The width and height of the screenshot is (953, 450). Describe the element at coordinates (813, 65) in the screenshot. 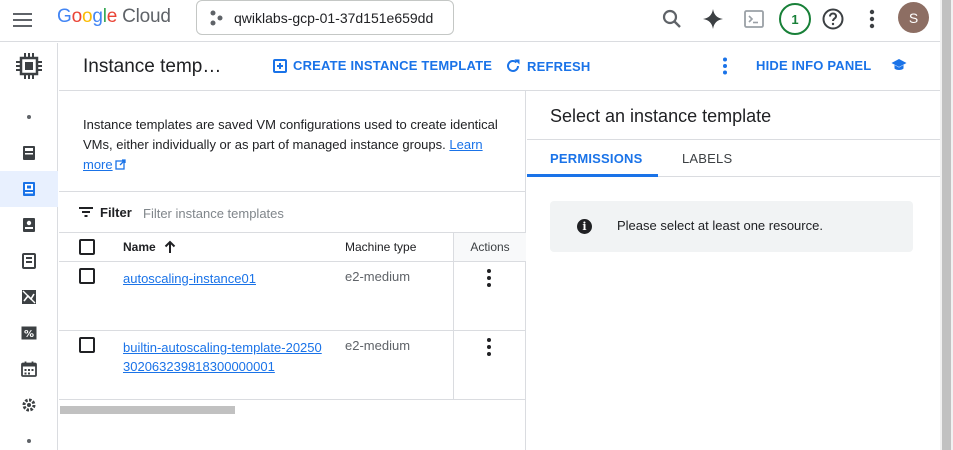

I see `hide-info-panel-button: HIDE INFO PANEL` at that location.